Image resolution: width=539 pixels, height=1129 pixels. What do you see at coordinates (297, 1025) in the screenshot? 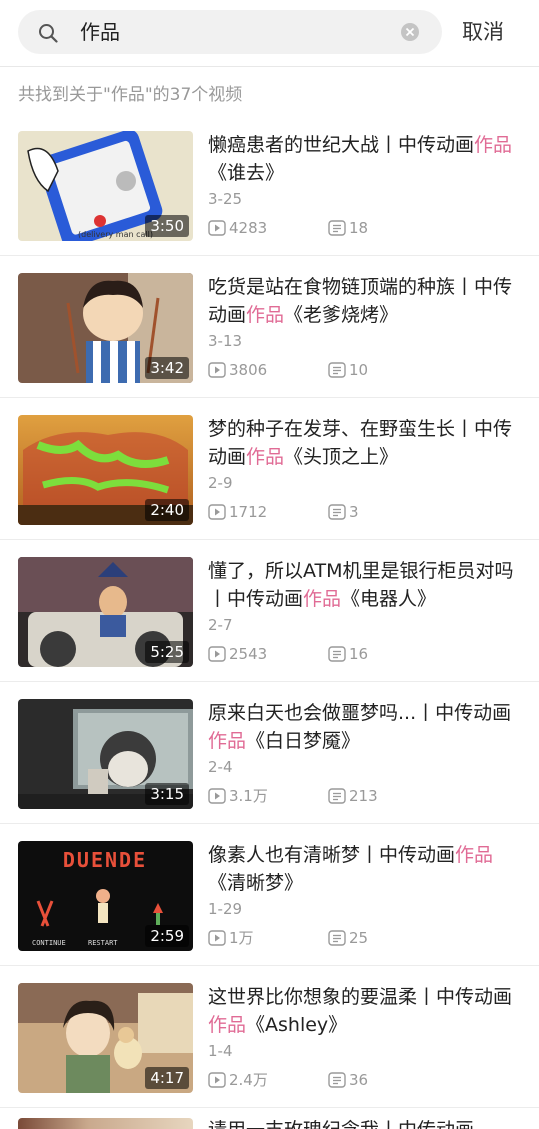
I see `title-text: 《Ashley》` at bounding box center [297, 1025].